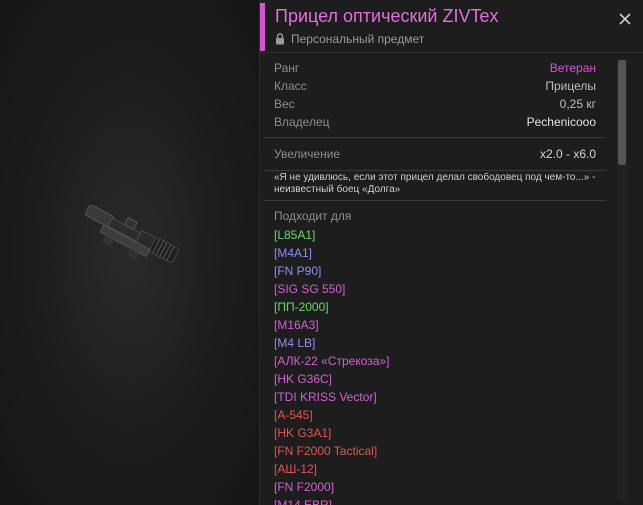  What do you see at coordinates (435, 433) in the screenshot?
I see `compatible-weapon-item: [HK G3A1]` at bounding box center [435, 433].